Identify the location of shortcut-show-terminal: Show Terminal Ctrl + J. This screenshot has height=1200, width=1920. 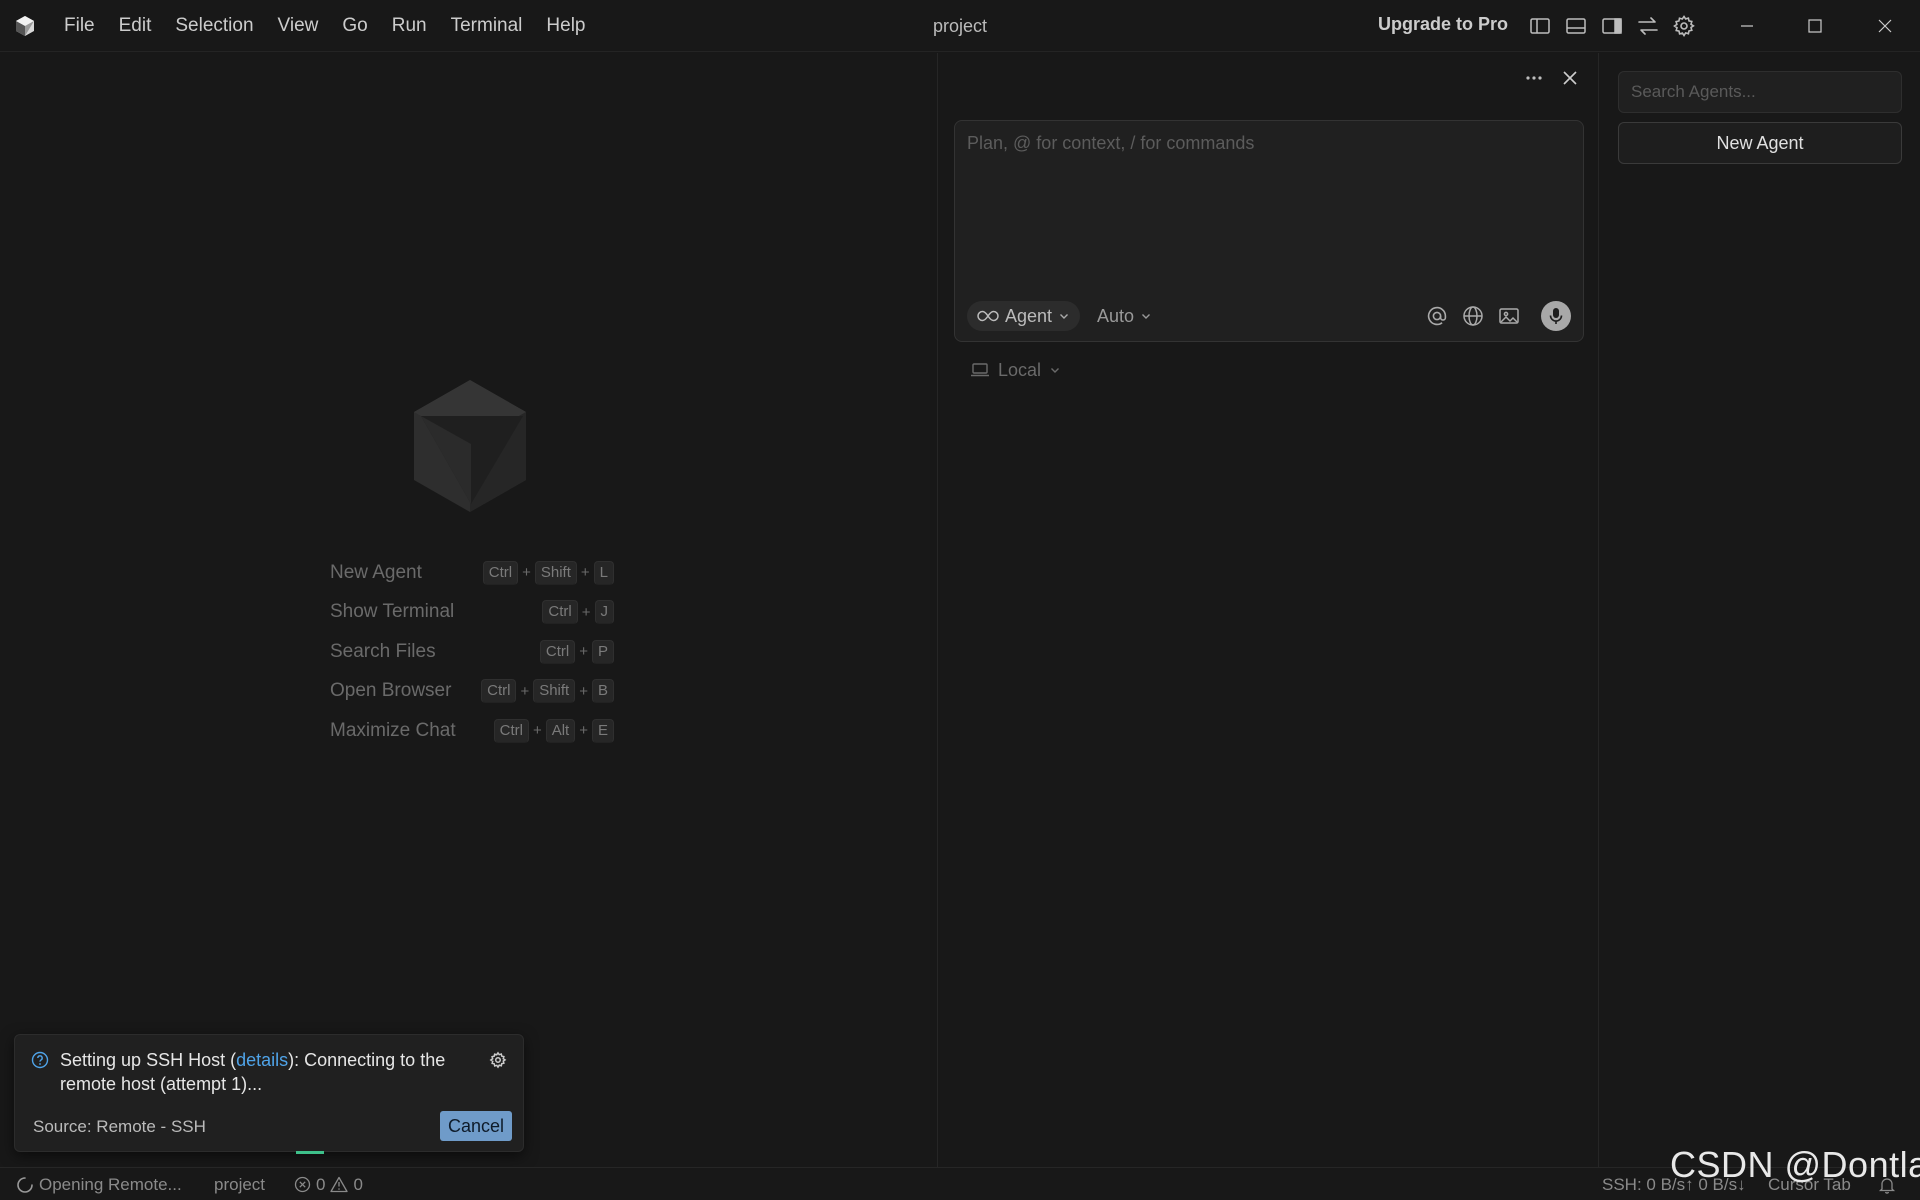
(472, 613).